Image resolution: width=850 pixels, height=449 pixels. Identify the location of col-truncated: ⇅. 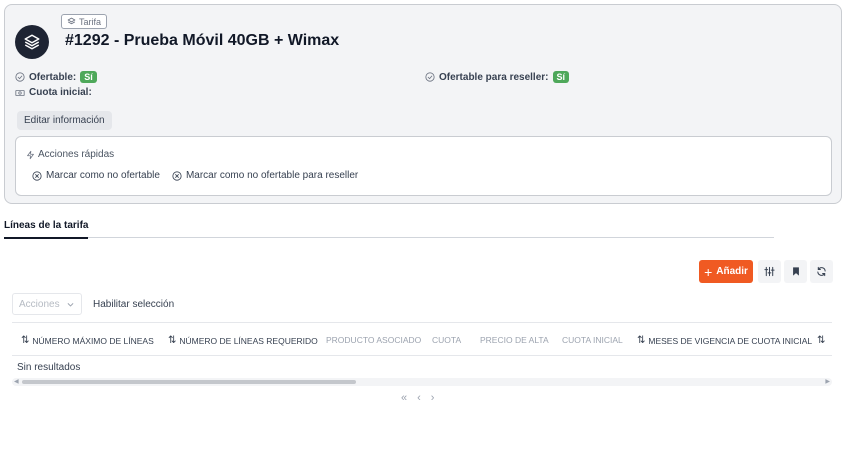
(822, 340).